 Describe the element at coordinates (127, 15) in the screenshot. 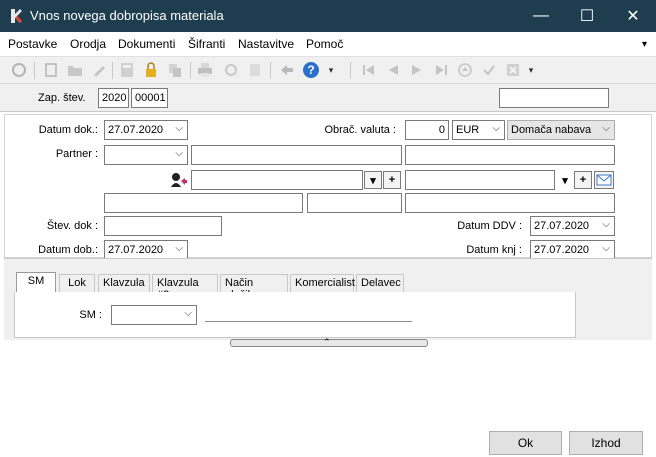

I see `window-title: Vnos novega dobropisa materiala` at that location.